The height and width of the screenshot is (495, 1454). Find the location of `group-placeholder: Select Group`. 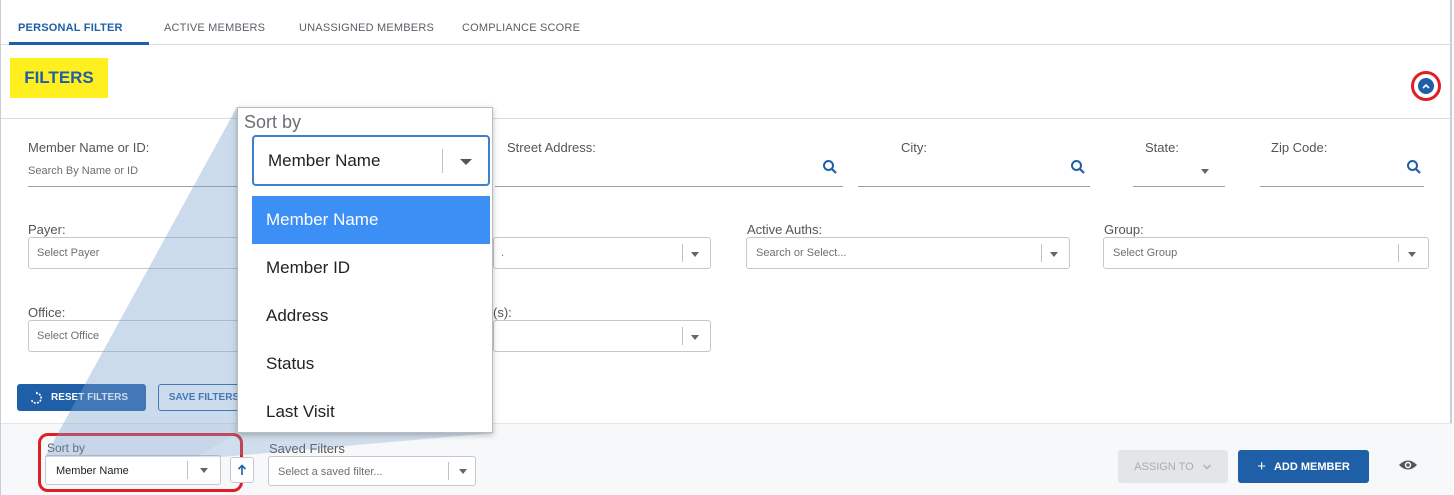

group-placeholder: Select Group is located at coordinates (1145, 253).